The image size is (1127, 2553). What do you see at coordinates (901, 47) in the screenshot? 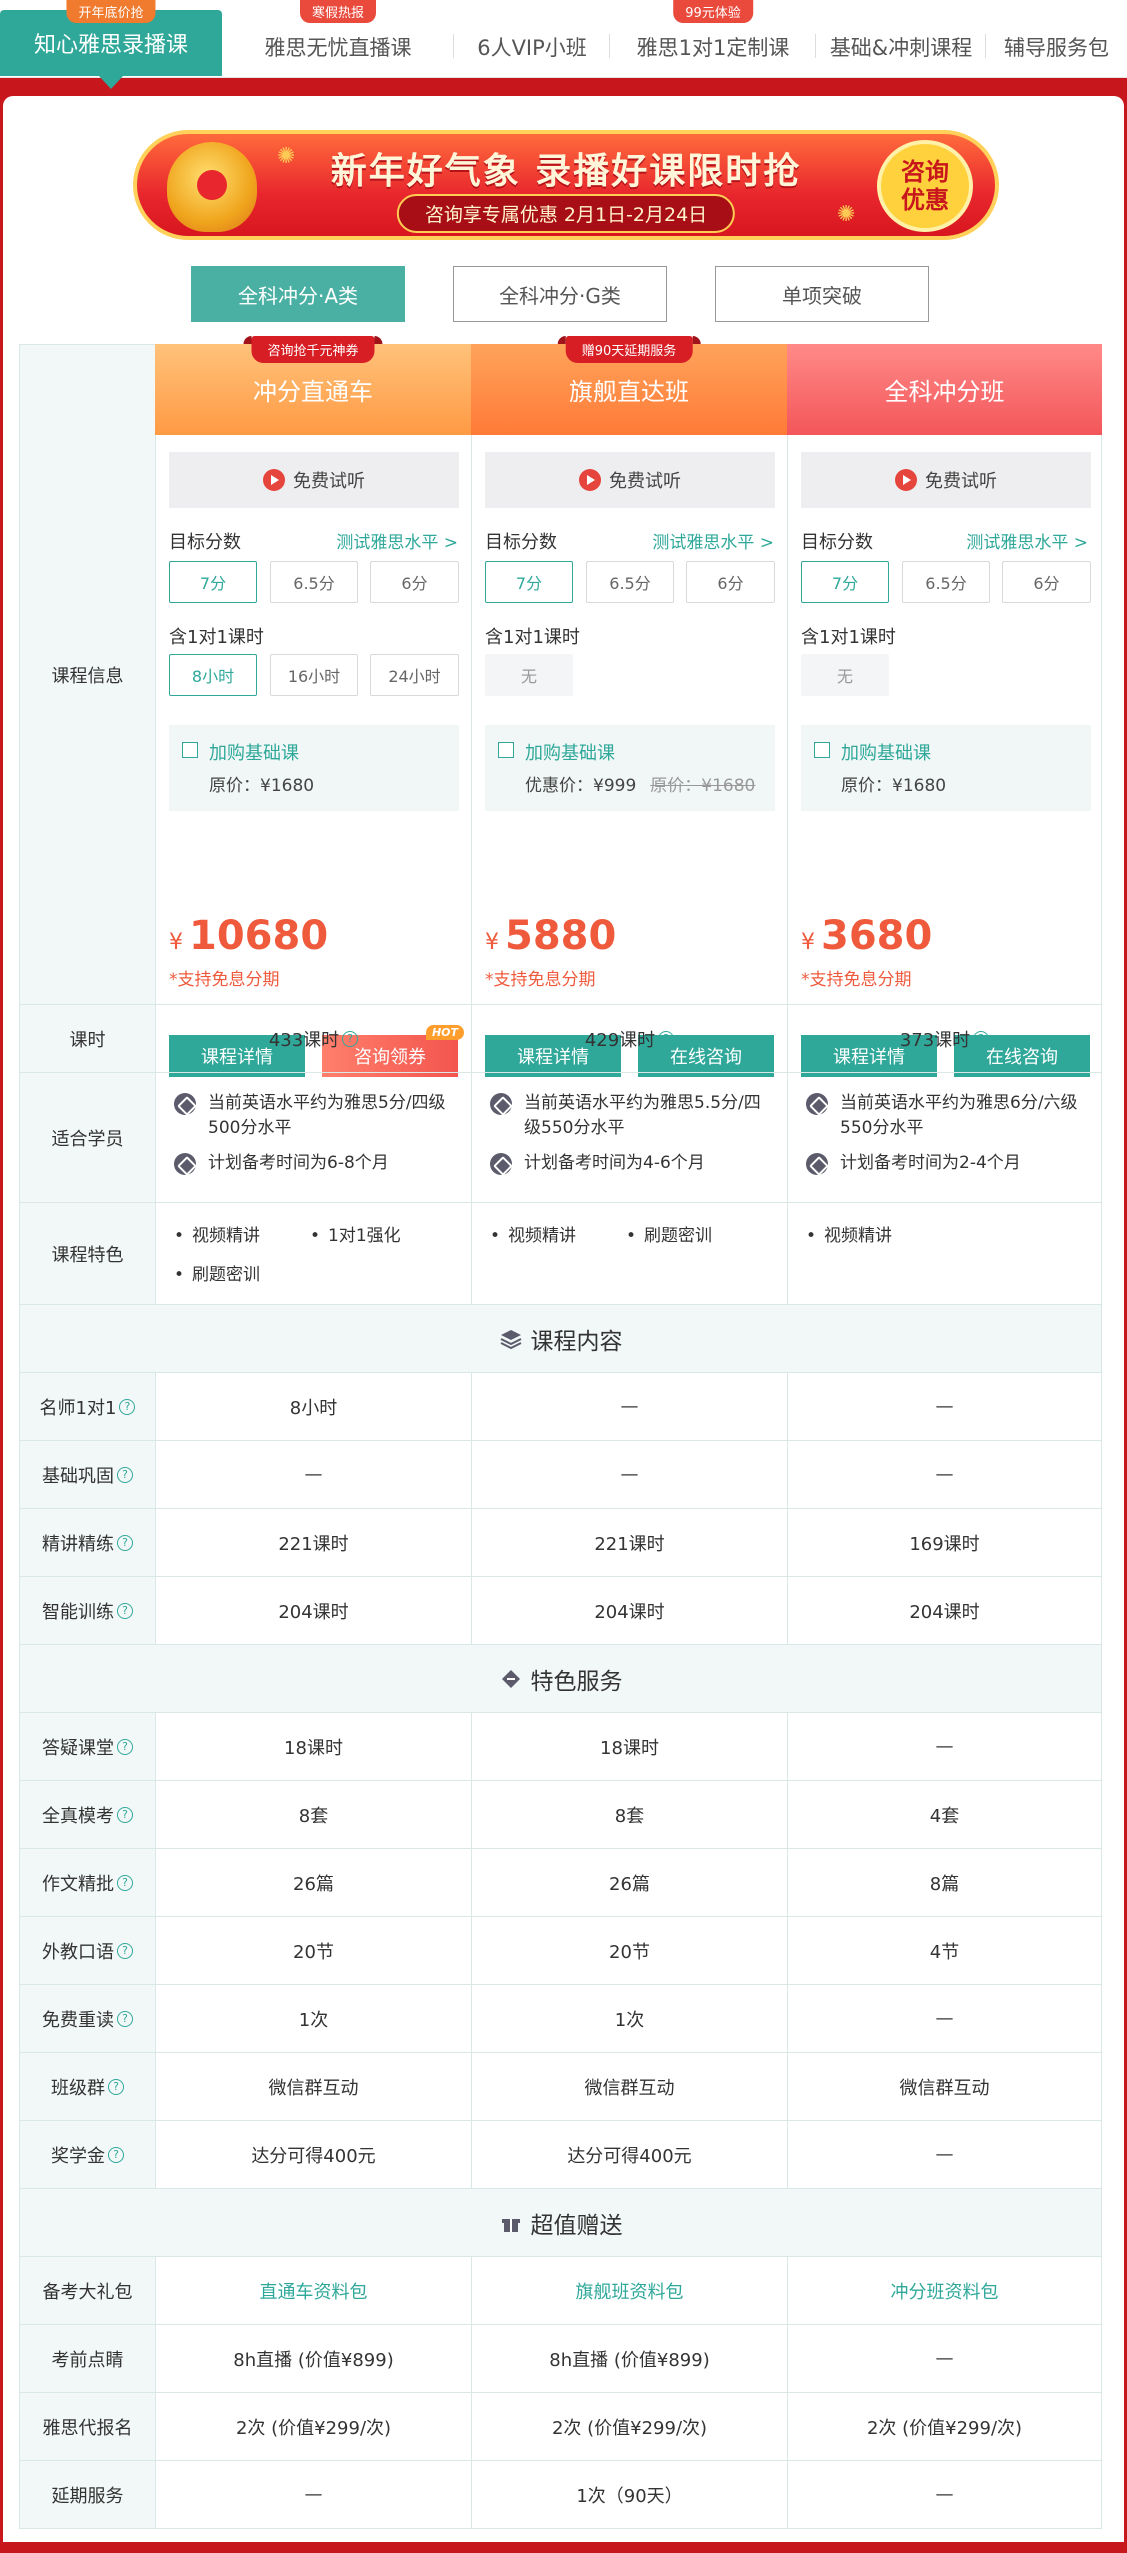
I see `tab-basic-sprint: 基础&冲刺课程` at bounding box center [901, 47].